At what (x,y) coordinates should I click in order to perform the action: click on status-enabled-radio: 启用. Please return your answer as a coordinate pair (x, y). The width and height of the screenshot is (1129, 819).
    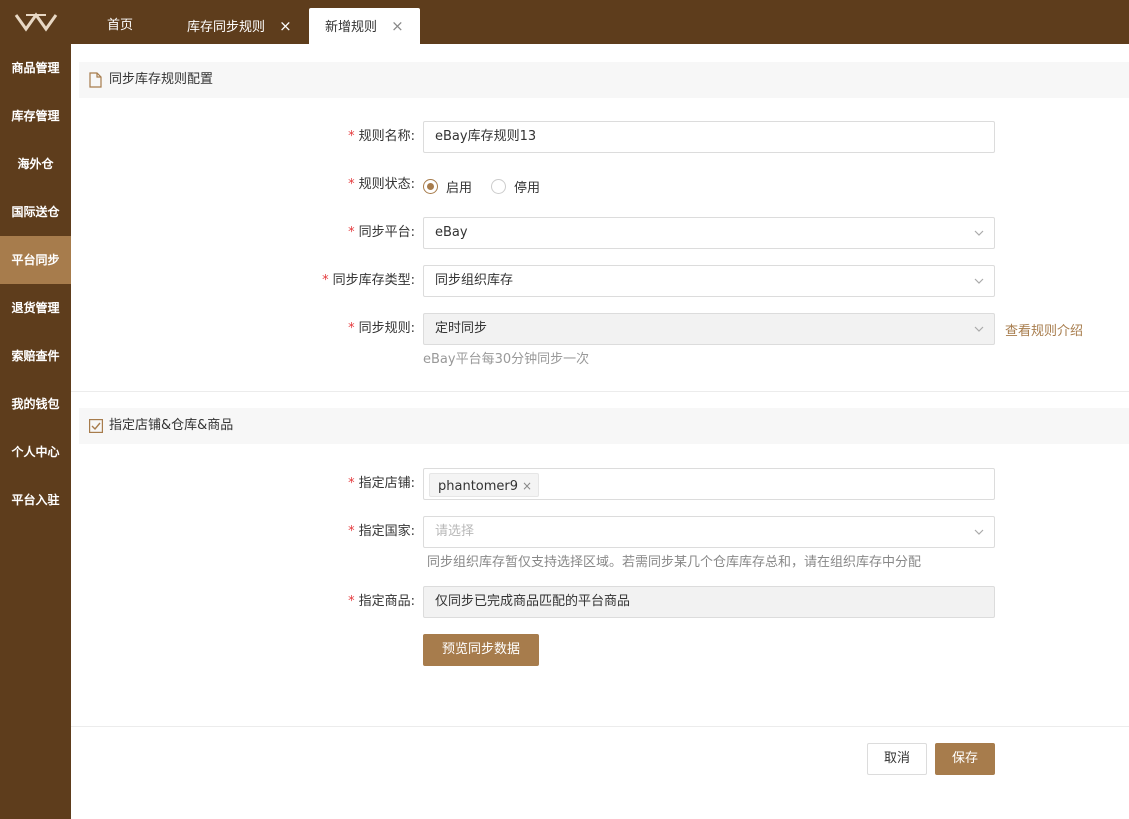
    Looking at the image, I should click on (447, 186).